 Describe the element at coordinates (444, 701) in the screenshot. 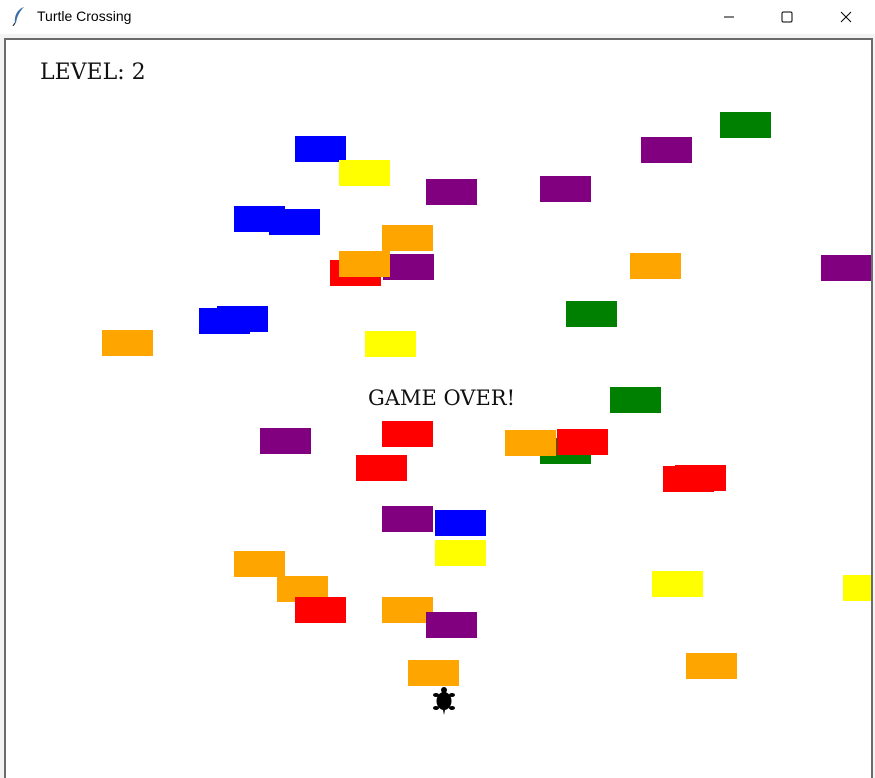

I see `turtle-icon` at that location.